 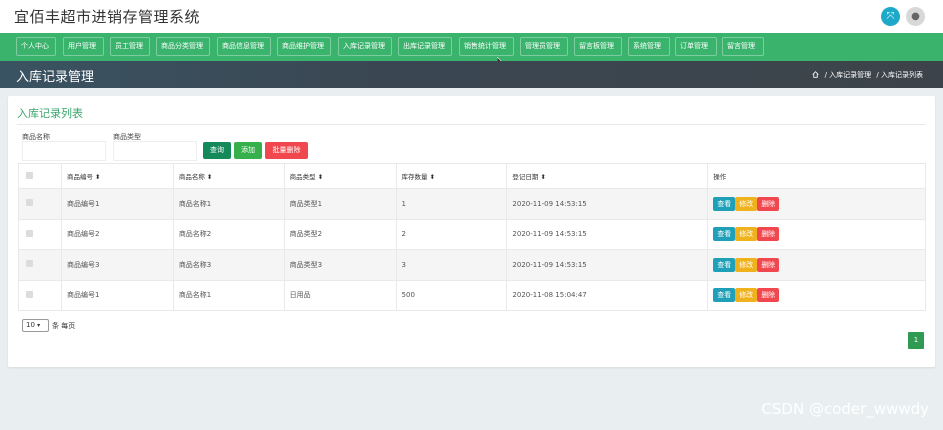 I want to click on nav-item-system-management: 系统管理, so click(x=649, y=46).